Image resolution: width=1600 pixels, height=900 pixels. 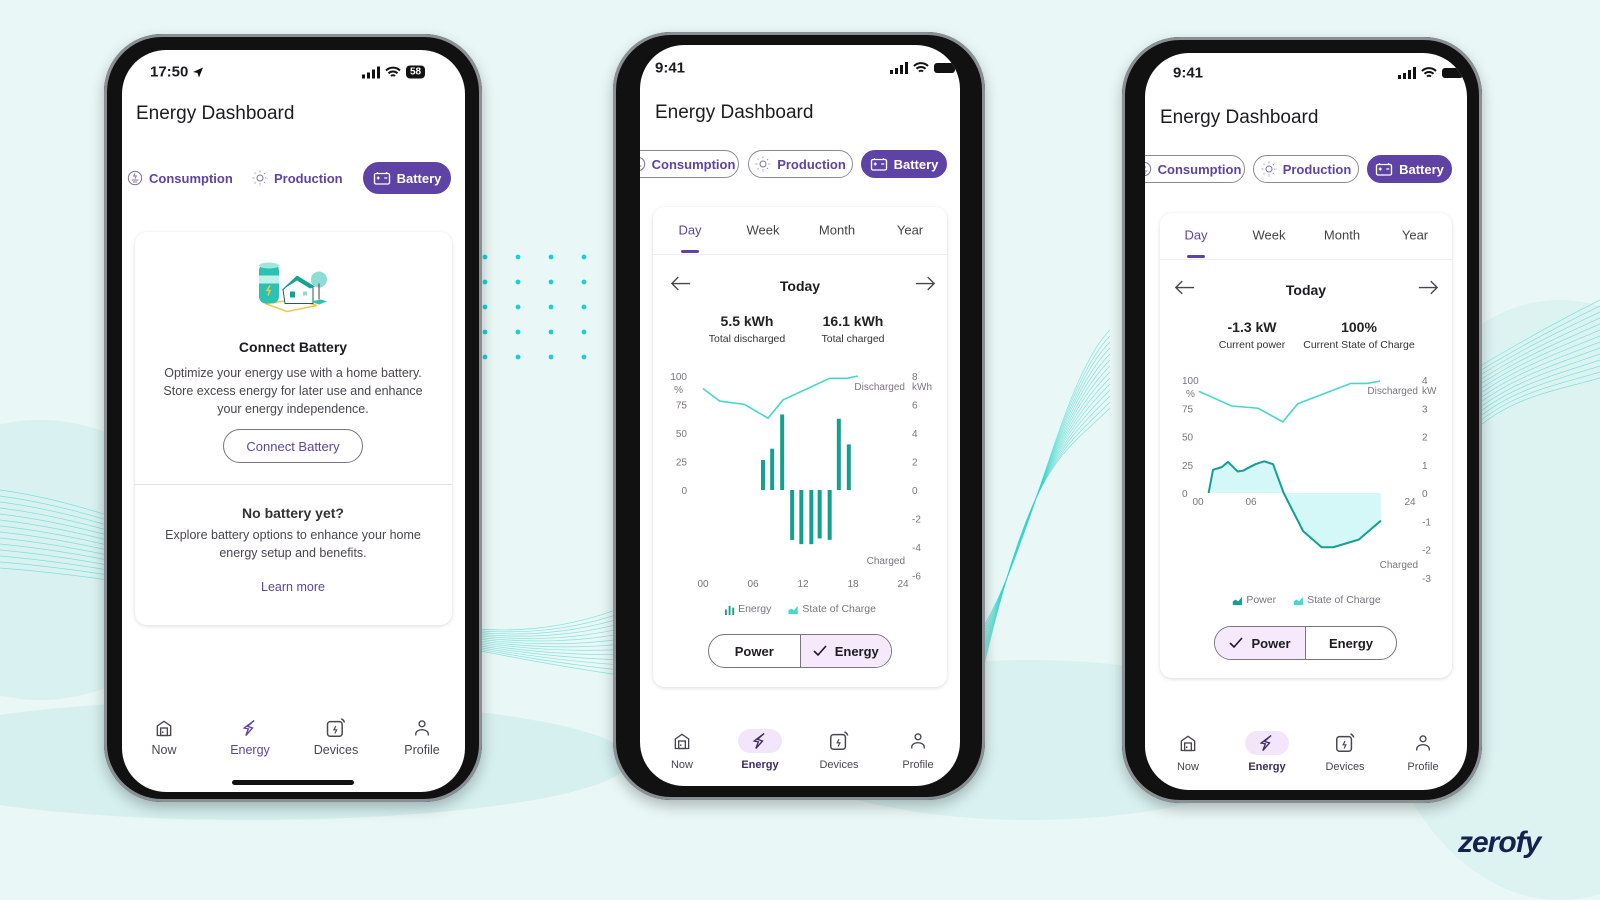 What do you see at coordinates (1236, 643) in the screenshot?
I see `check-icon` at bounding box center [1236, 643].